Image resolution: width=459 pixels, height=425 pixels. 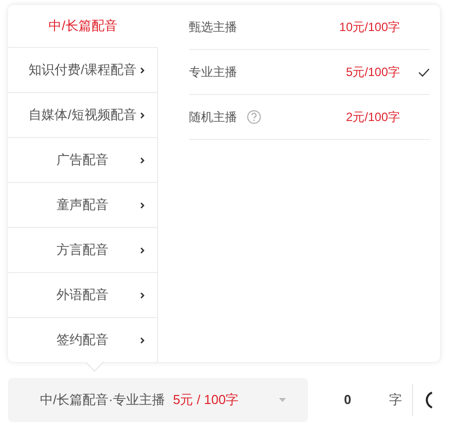 What do you see at coordinates (213, 27) in the screenshot?
I see `anchor-name: 甄选主播` at bounding box center [213, 27].